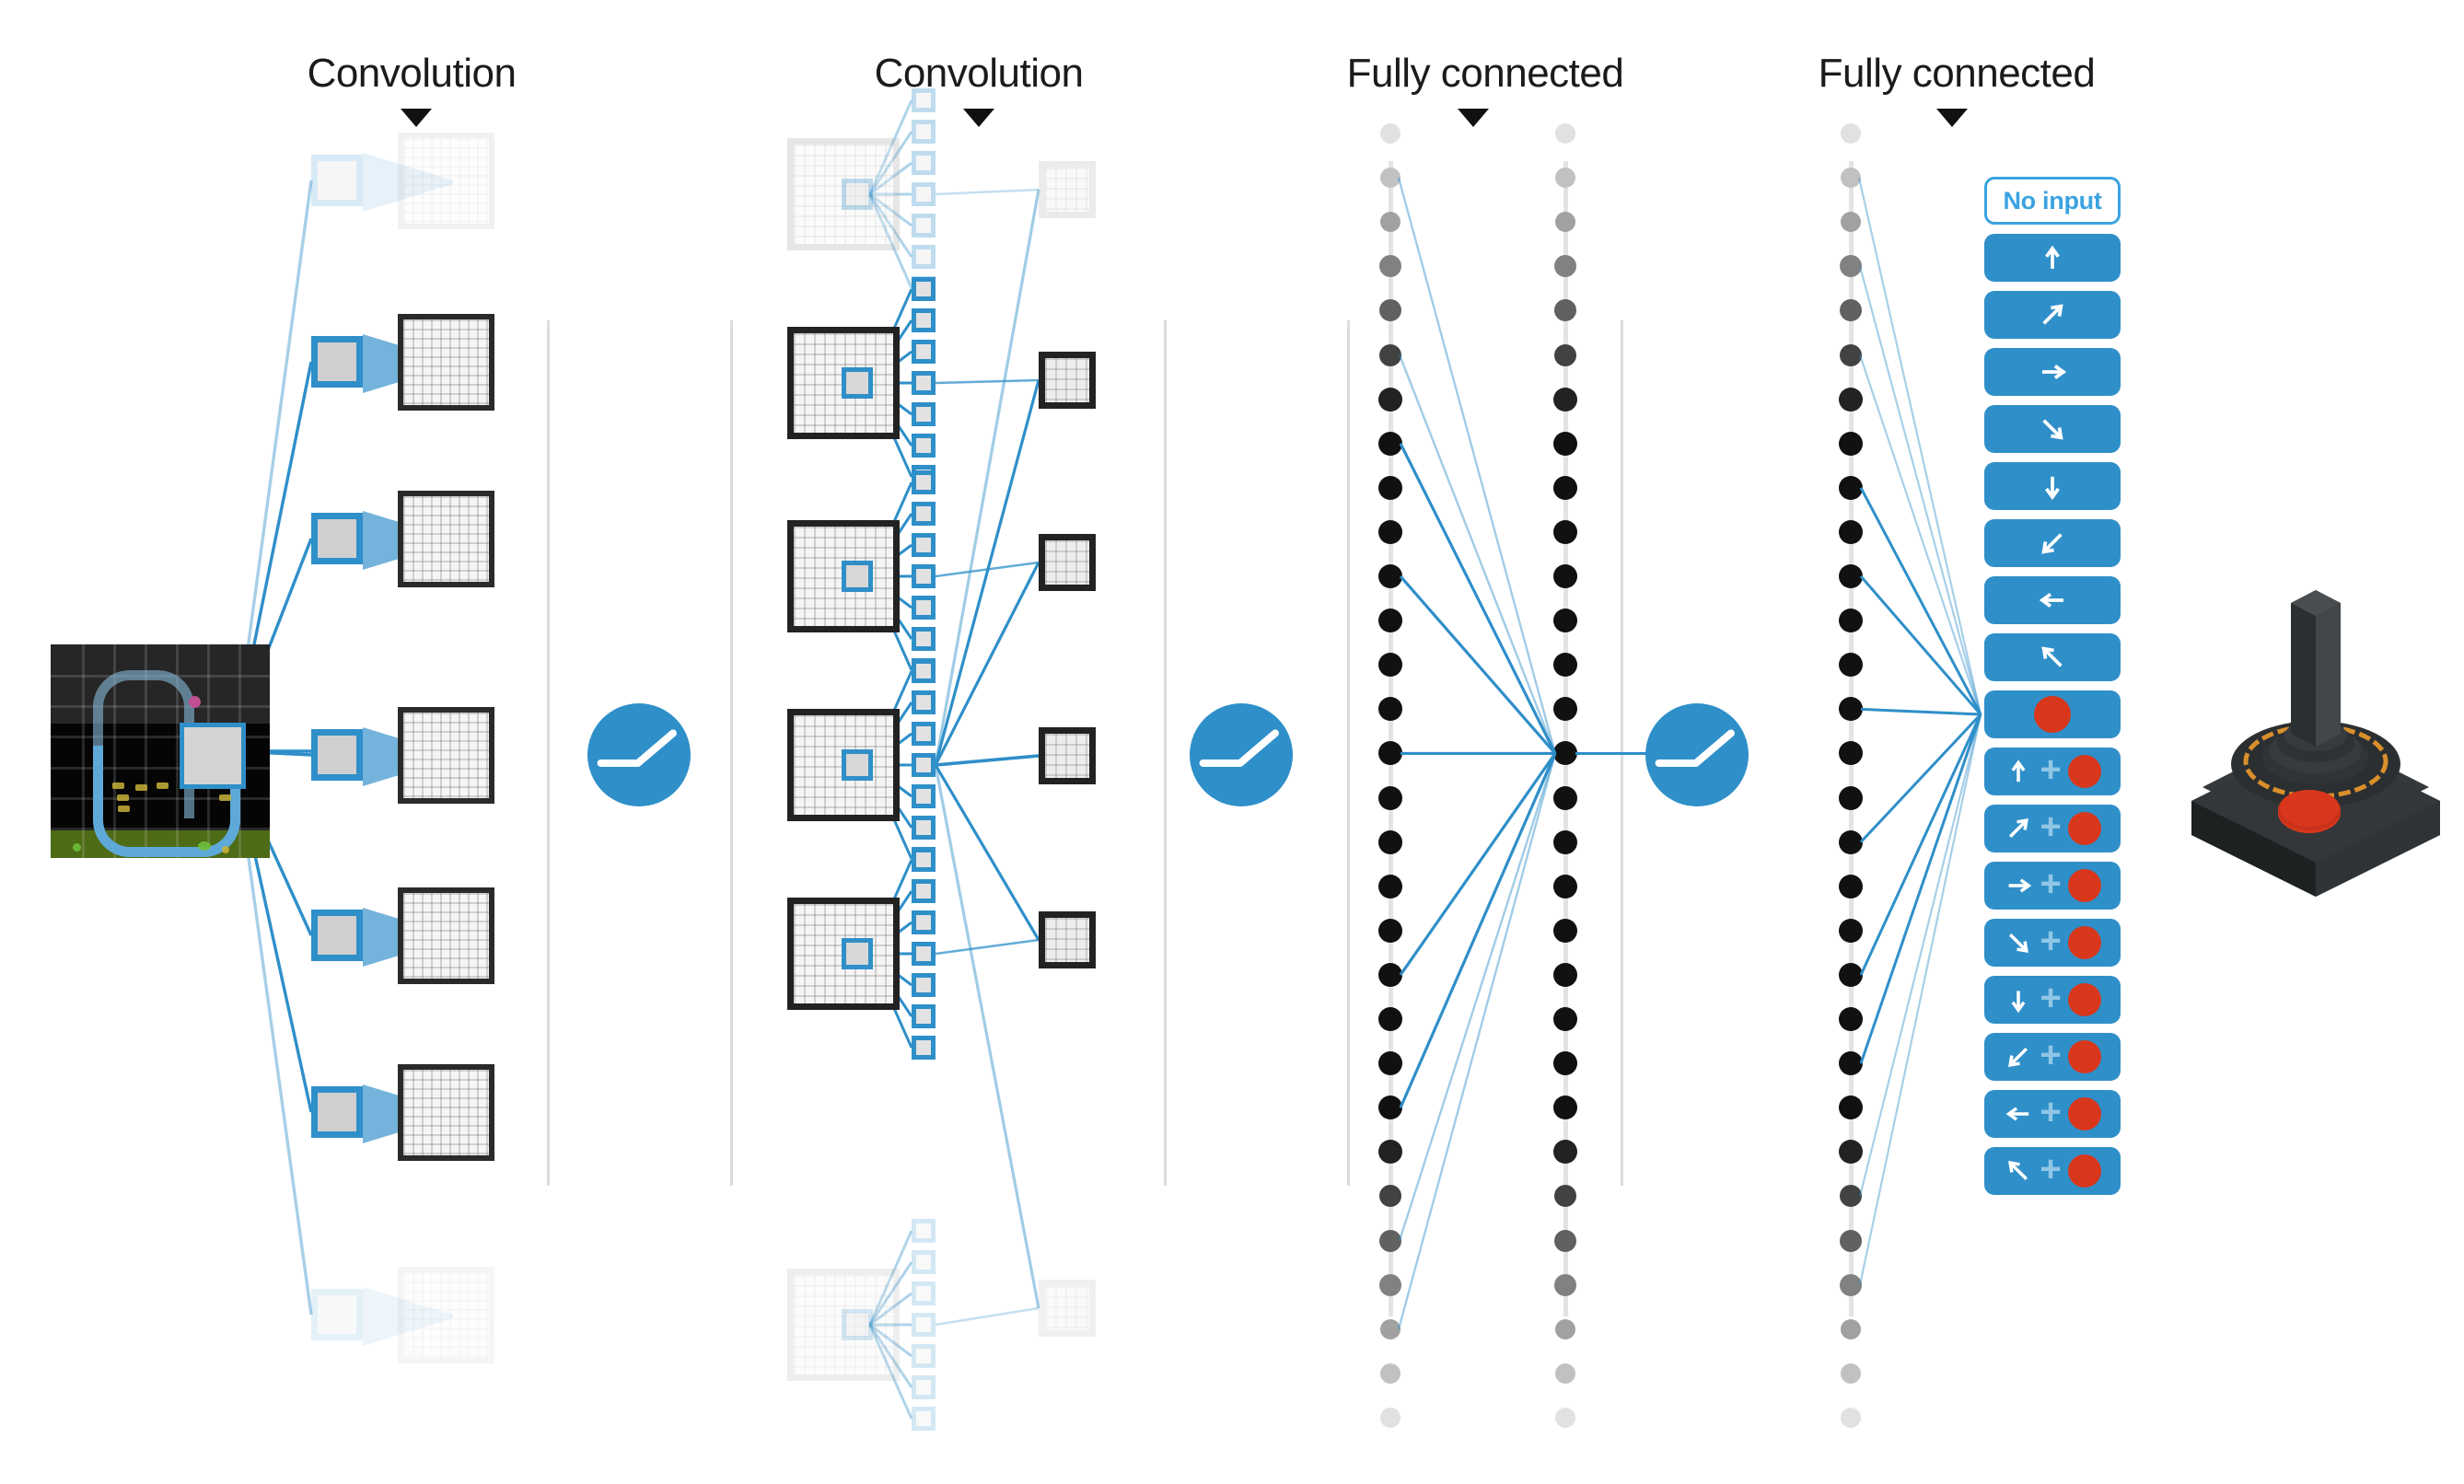  I want to click on action-button-up-right, so click(2052, 315).